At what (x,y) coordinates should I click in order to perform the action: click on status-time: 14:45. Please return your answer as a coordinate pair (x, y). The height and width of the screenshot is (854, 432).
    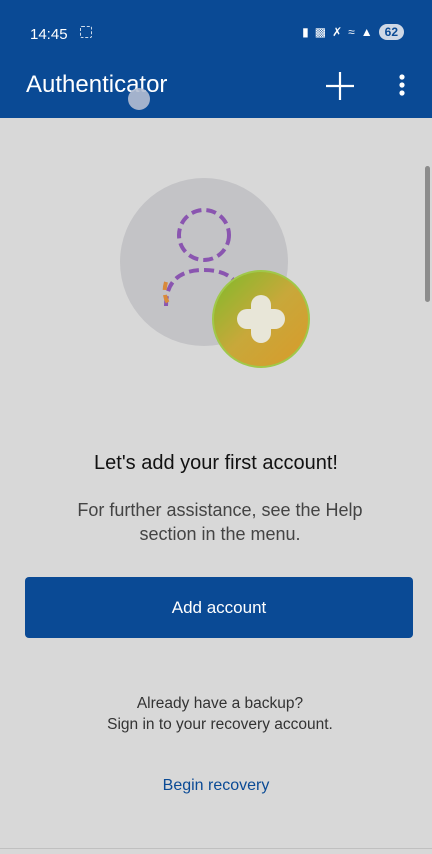
    Looking at the image, I should click on (49, 34).